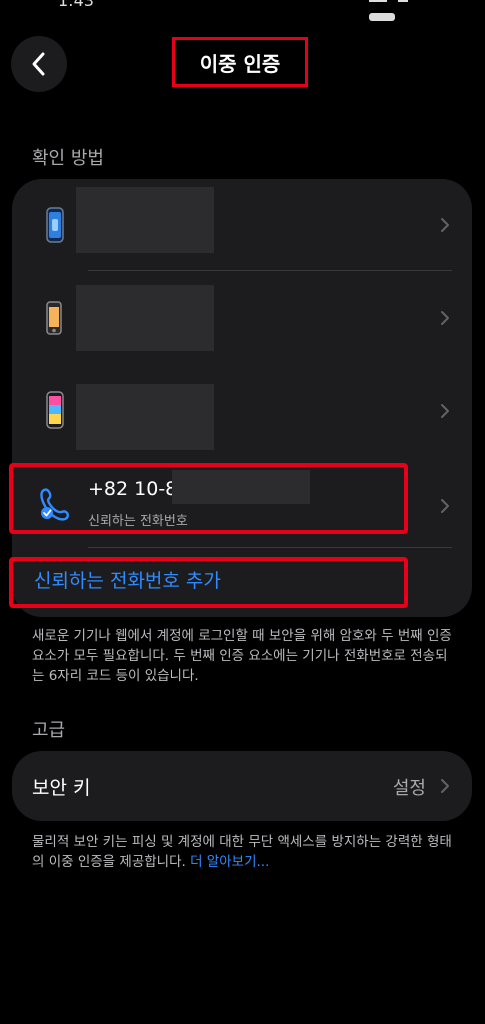  What do you see at coordinates (55, 410) in the screenshot?
I see `iphone-color-icon` at bounding box center [55, 410].